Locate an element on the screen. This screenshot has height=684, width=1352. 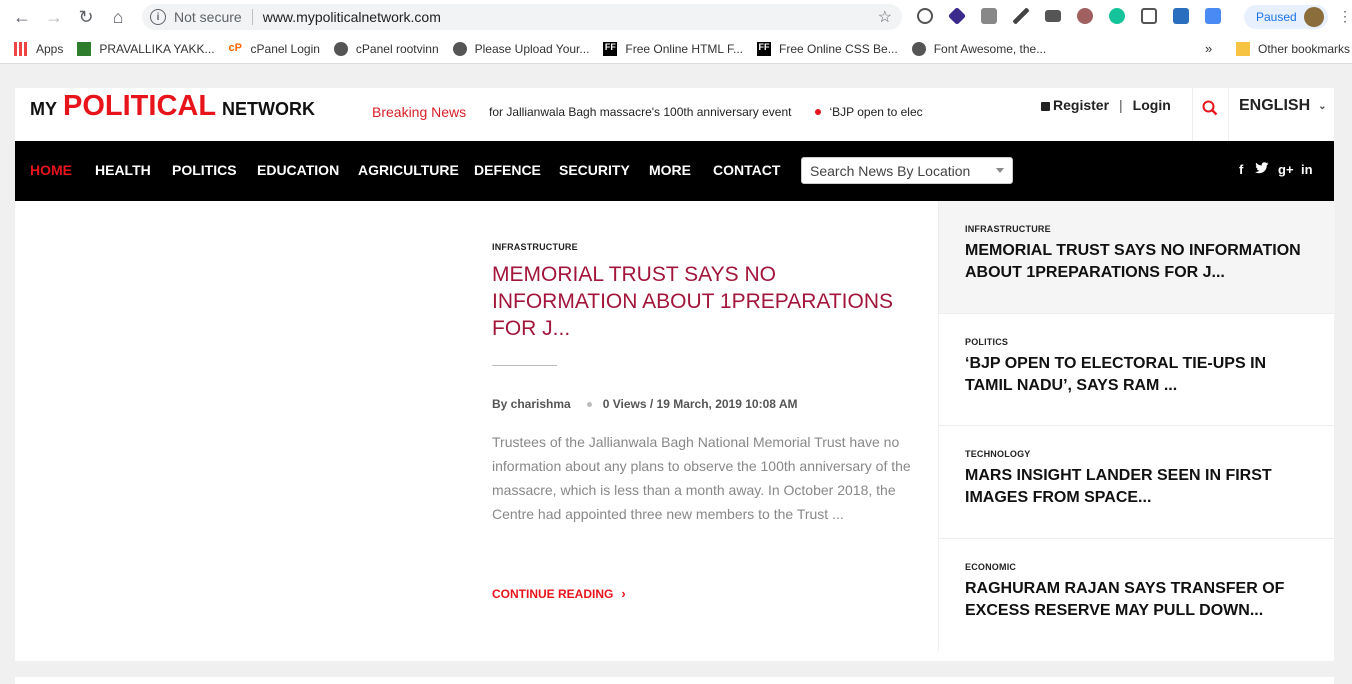
google-plus-icon: g+ is located at coordinates (1286, 169).